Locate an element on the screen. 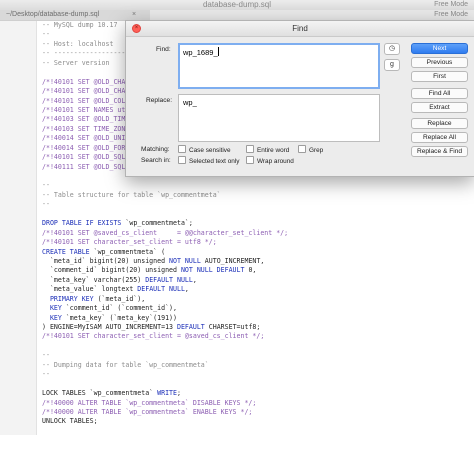 Image resolution: width=474 pixels, height=455 pixels. window-title: database-dump.sql is located at coordinates (237, 4).